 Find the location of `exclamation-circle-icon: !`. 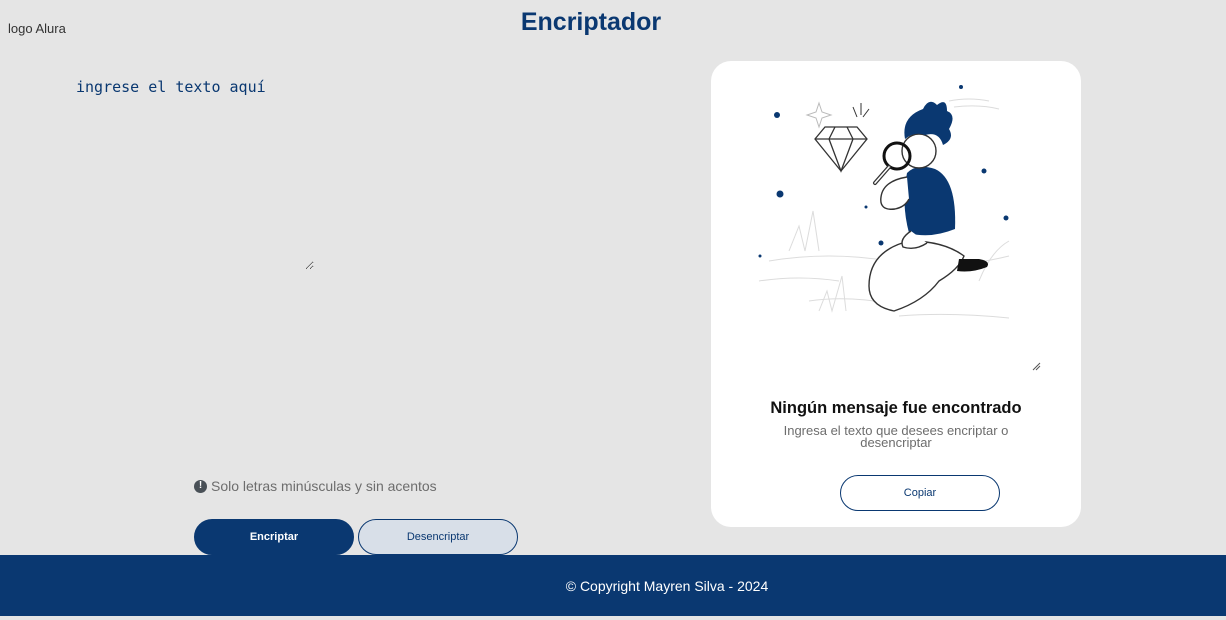

exclamation-circle-icon: ! is located at coordinates (200, 486).